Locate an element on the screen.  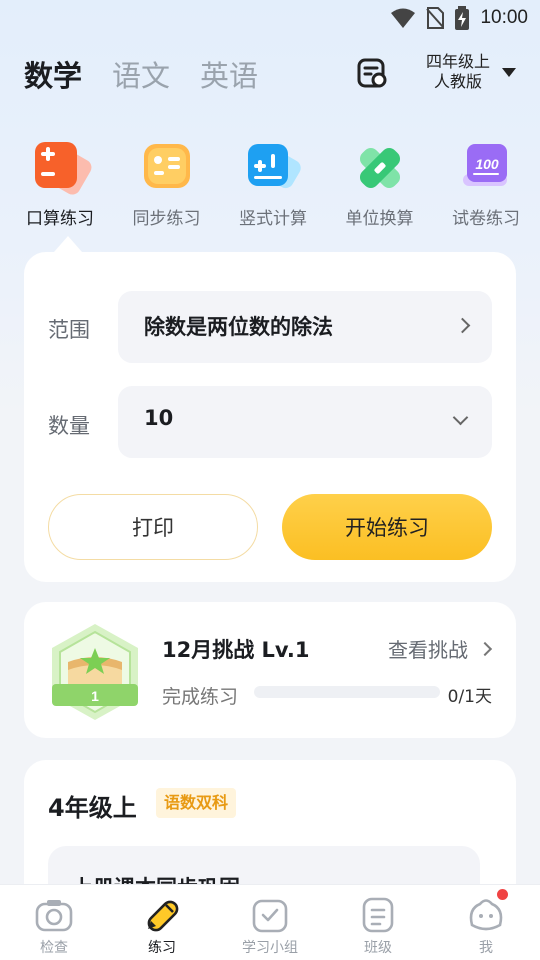
complete-practice-label: 完成练习 is located at coordinates (200, 697).